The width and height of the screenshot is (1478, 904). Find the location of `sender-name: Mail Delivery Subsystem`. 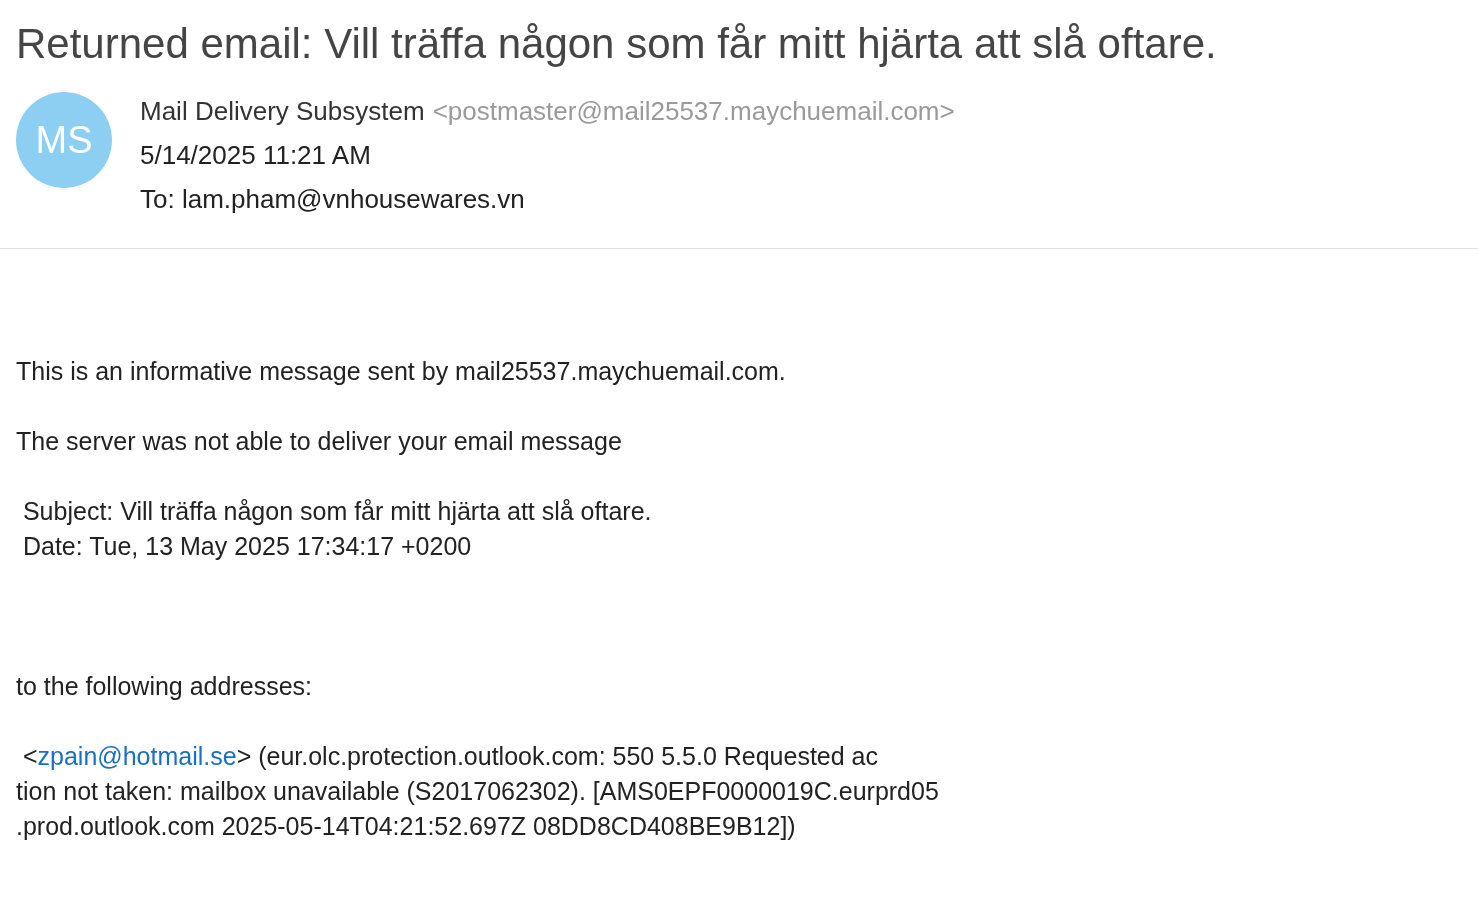

sender-name: Mail Delivery Subsystem is located at coordinates (282, 111).